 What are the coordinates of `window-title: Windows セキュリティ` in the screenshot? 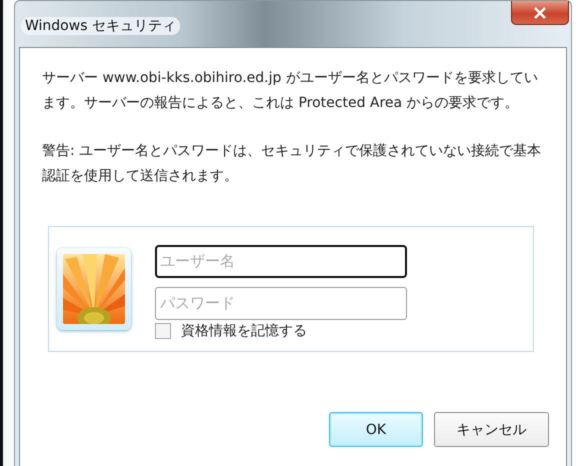 It's located at (100, 26).